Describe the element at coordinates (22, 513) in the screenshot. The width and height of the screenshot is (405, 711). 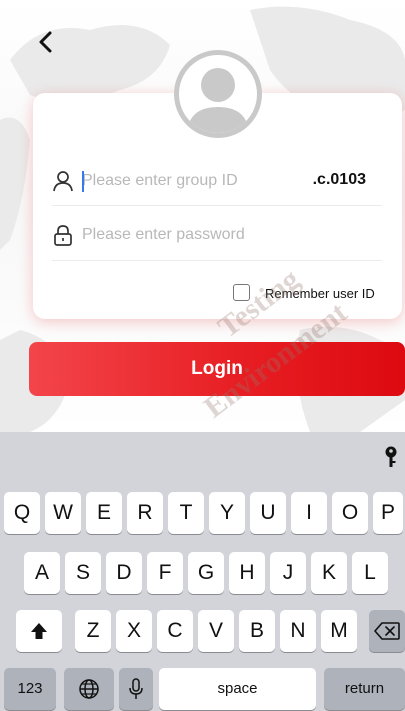
I see `key-q: Q` at that location.